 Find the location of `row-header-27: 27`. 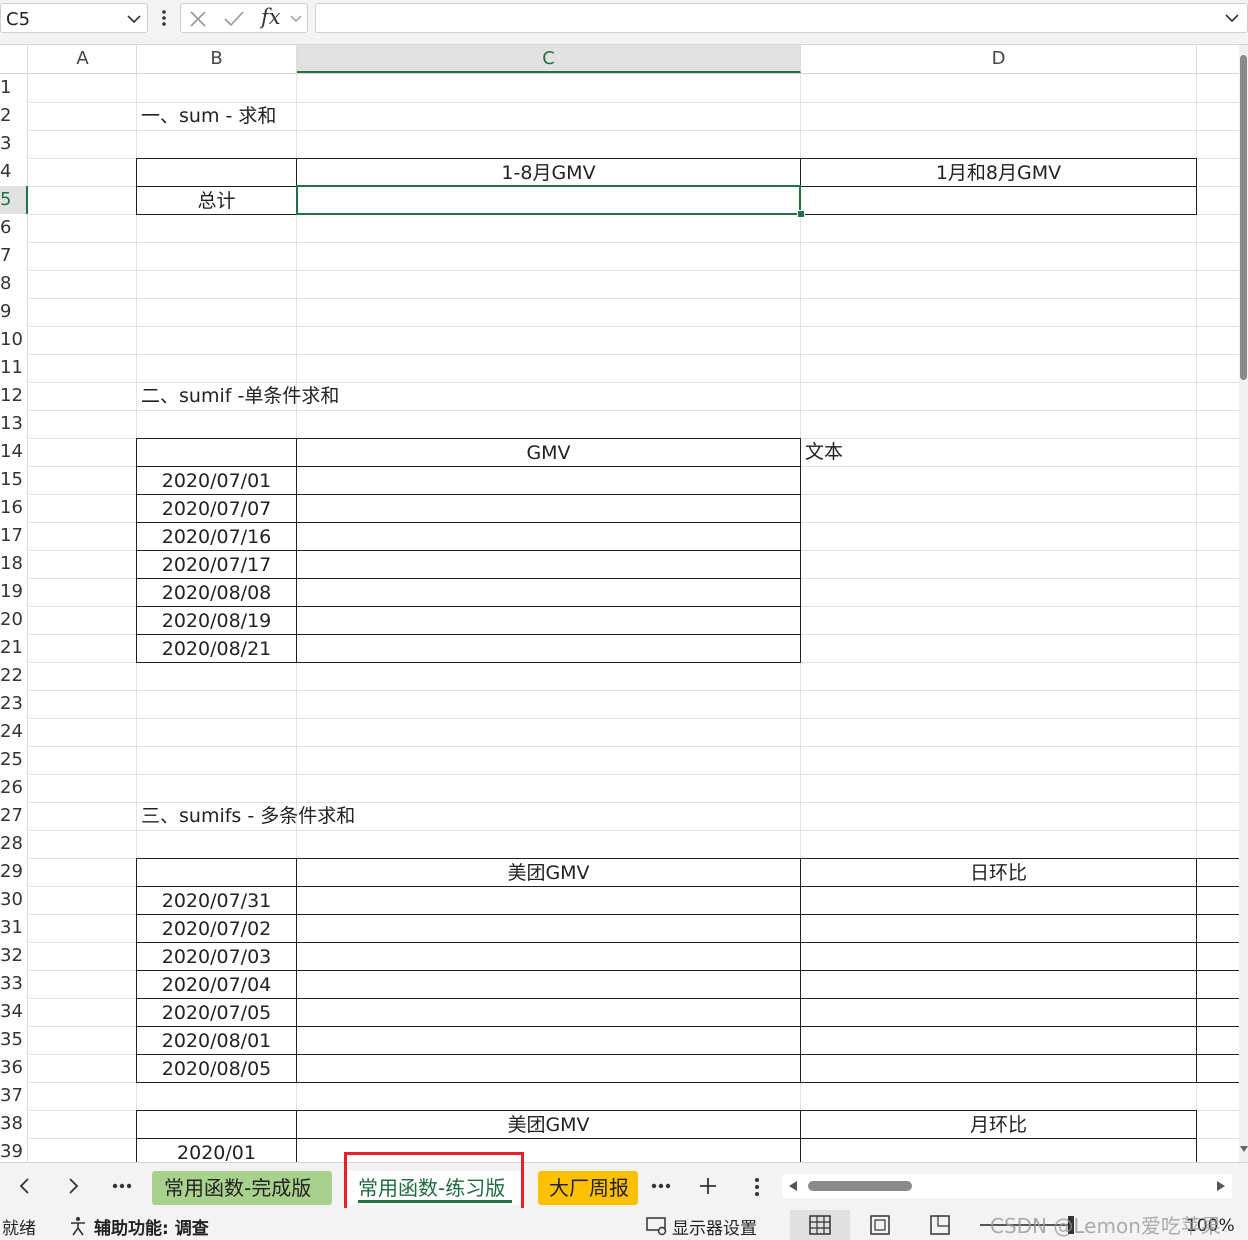

row-header-27: 27 is located at coordinates (14, 816).